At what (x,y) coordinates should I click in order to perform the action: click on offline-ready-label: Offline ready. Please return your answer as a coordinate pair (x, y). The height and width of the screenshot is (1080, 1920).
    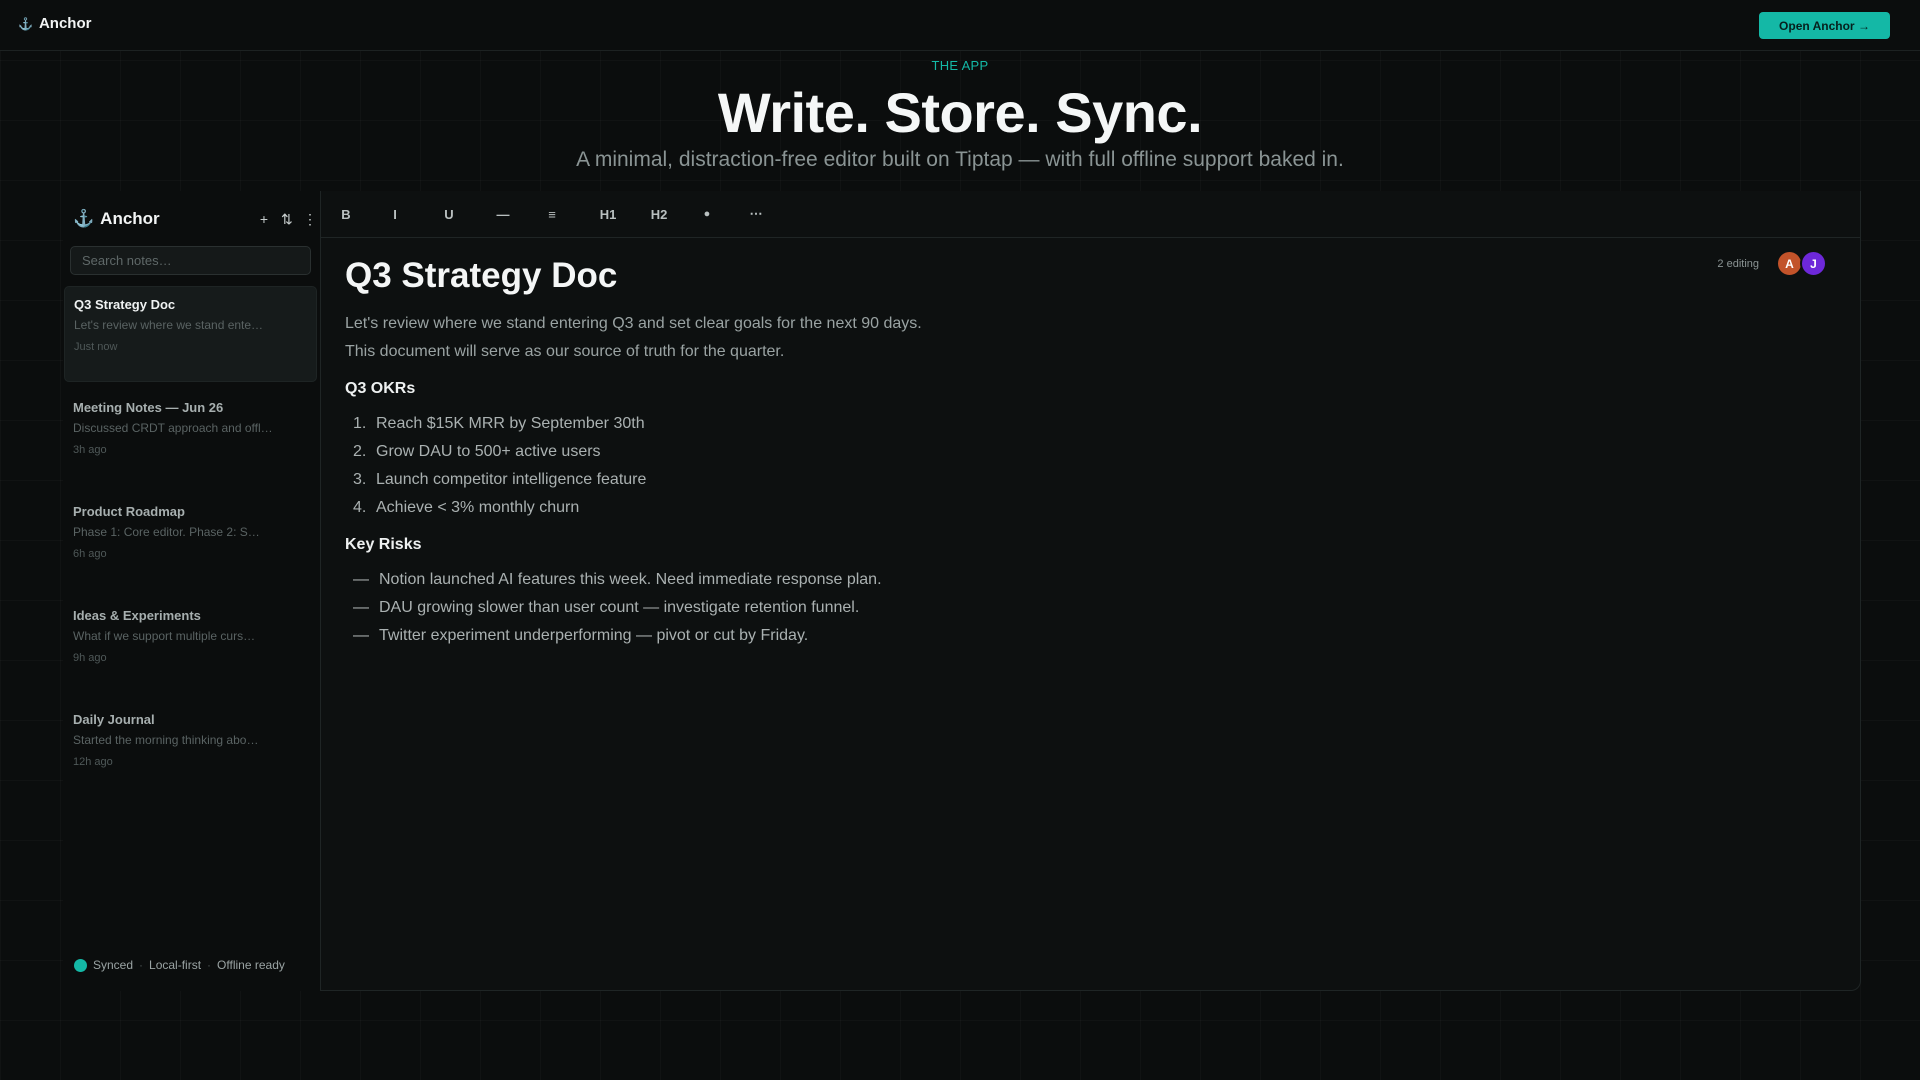
    Looking at the image, I should click on (251, 965).